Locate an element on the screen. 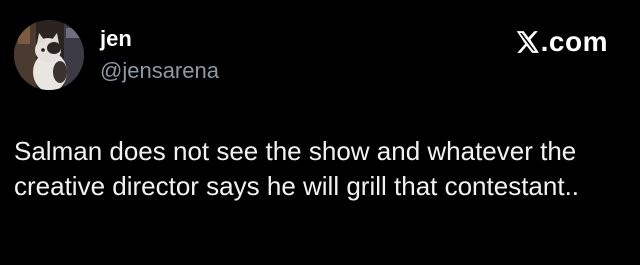 This screenshot has width=640, height=265. author-display-name: jen is located at coordinates (116, 39).